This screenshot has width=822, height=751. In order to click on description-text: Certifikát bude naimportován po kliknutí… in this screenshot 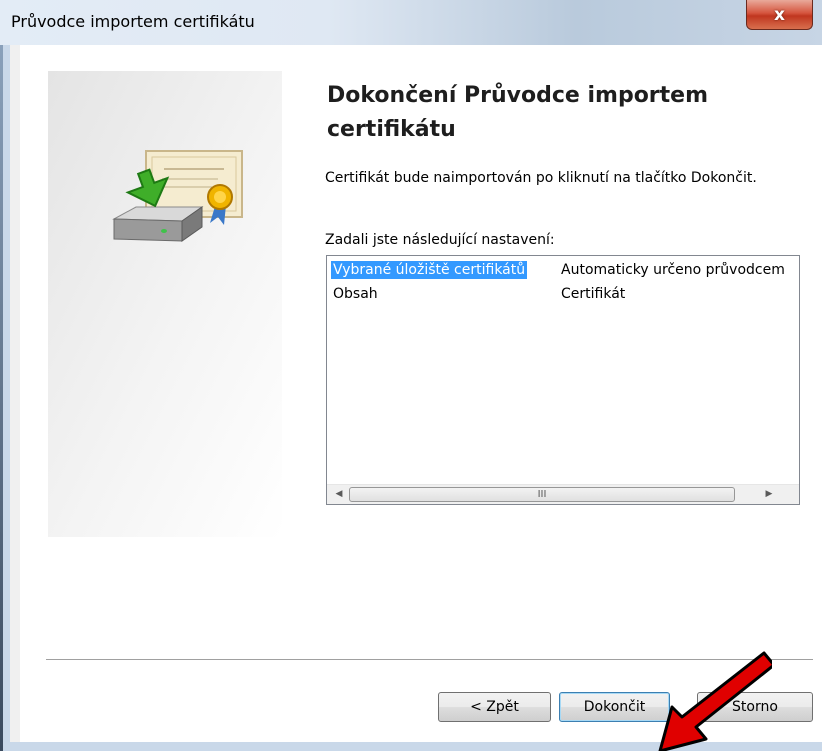, I will do `click(541, 178)`.